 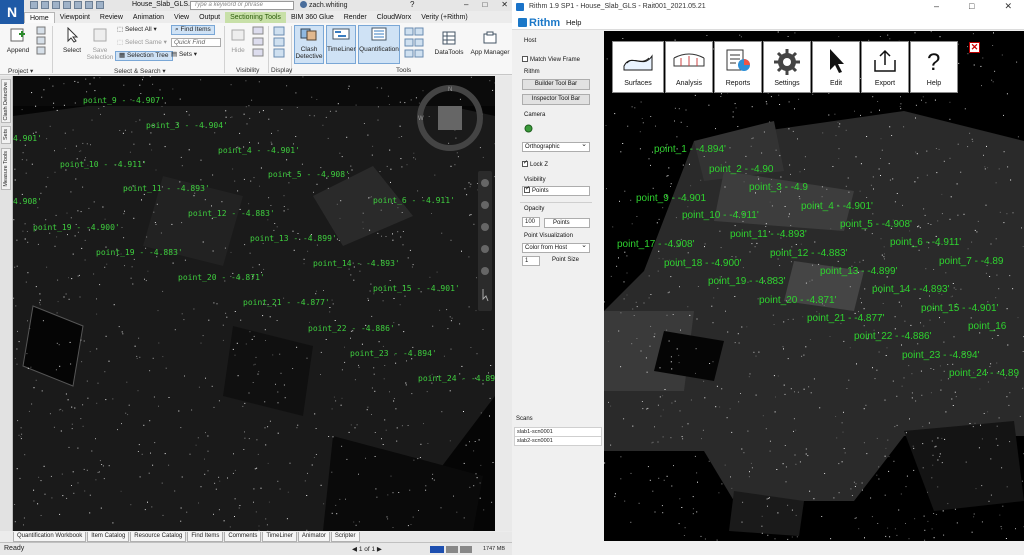 I want to click on projection-select: Orthographic, so click(x=556, y=146).